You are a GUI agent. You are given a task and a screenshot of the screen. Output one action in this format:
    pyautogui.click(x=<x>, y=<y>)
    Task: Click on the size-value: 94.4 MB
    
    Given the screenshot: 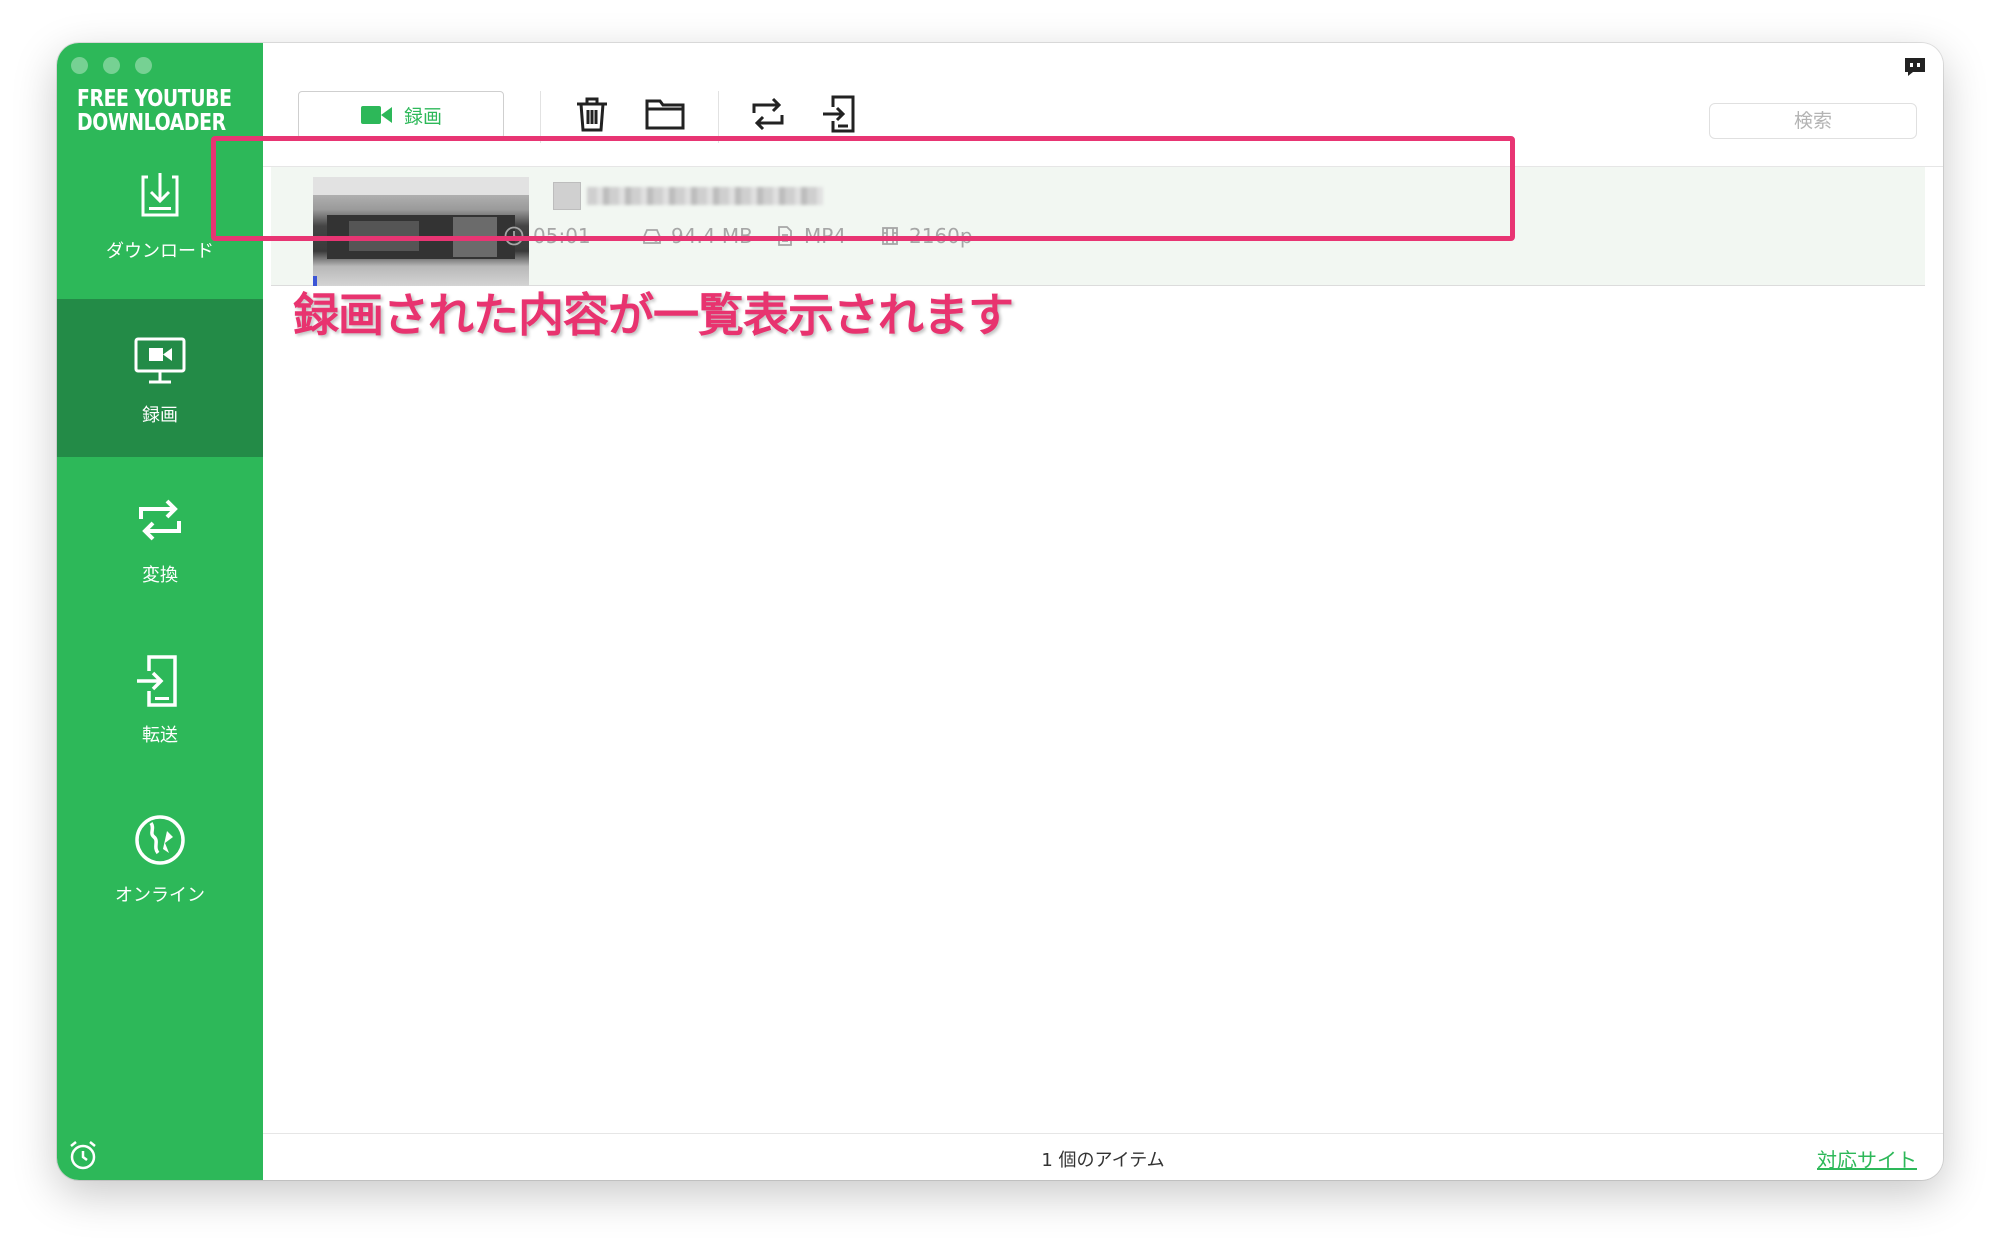 What is the action you would take?
    pyautogui.click(x=712, y=236)
    